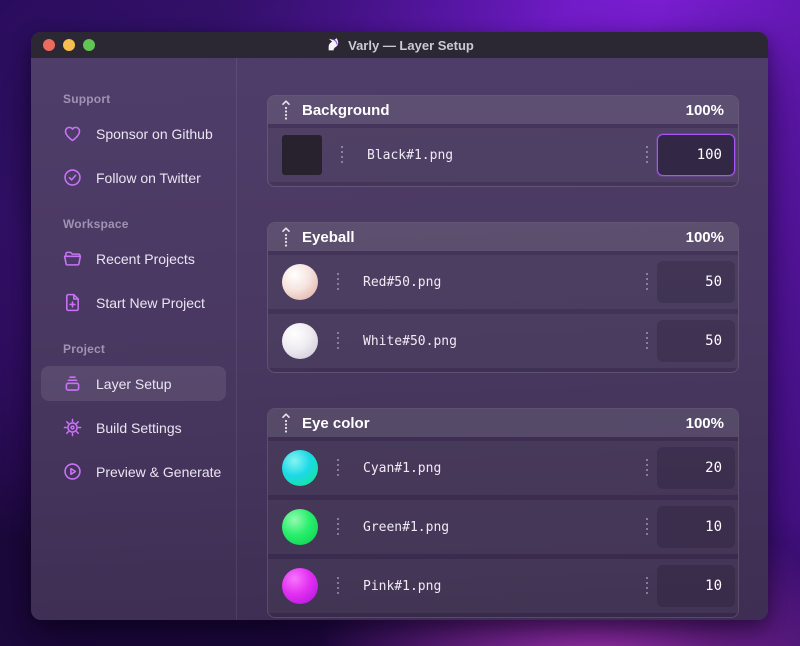  What do you see at coordinates (503, 237) in the screenshot?
I see `group-header: Eyeball 100%` at bounding box center [503, 237].